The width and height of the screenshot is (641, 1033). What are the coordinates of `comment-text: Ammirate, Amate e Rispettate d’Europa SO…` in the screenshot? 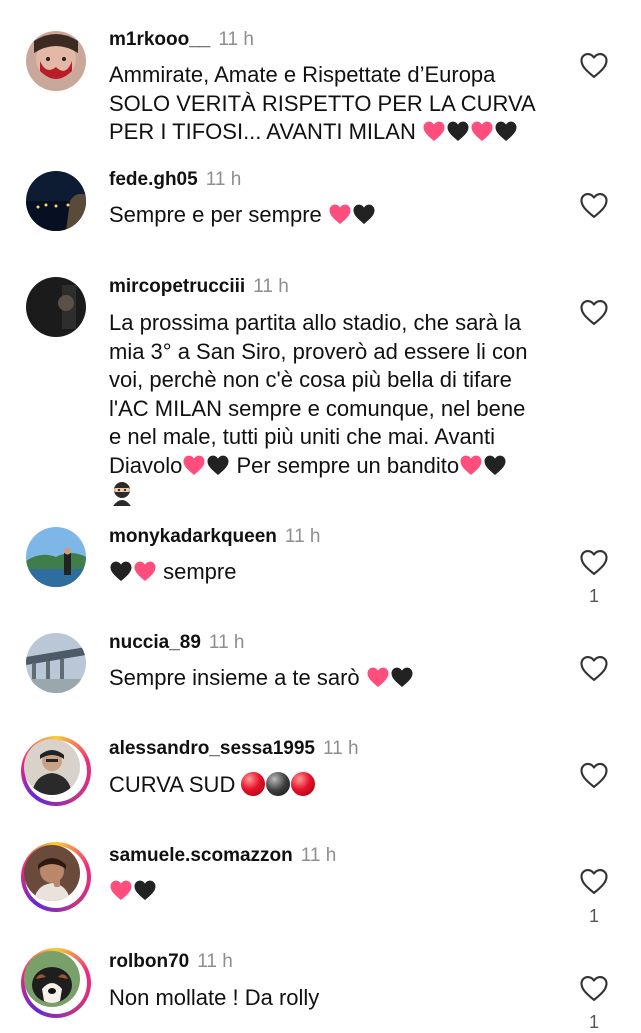 It's located at (322, 103).